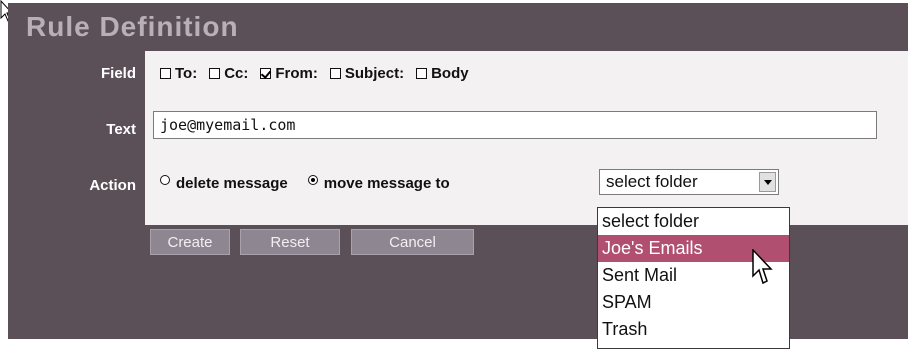 This screenshot has height=349, width=908. What do you see at coordinates (693, 221) in the screenshot?
I see `folder-option-select-folder: select folder` at bounding box center [693, 221].